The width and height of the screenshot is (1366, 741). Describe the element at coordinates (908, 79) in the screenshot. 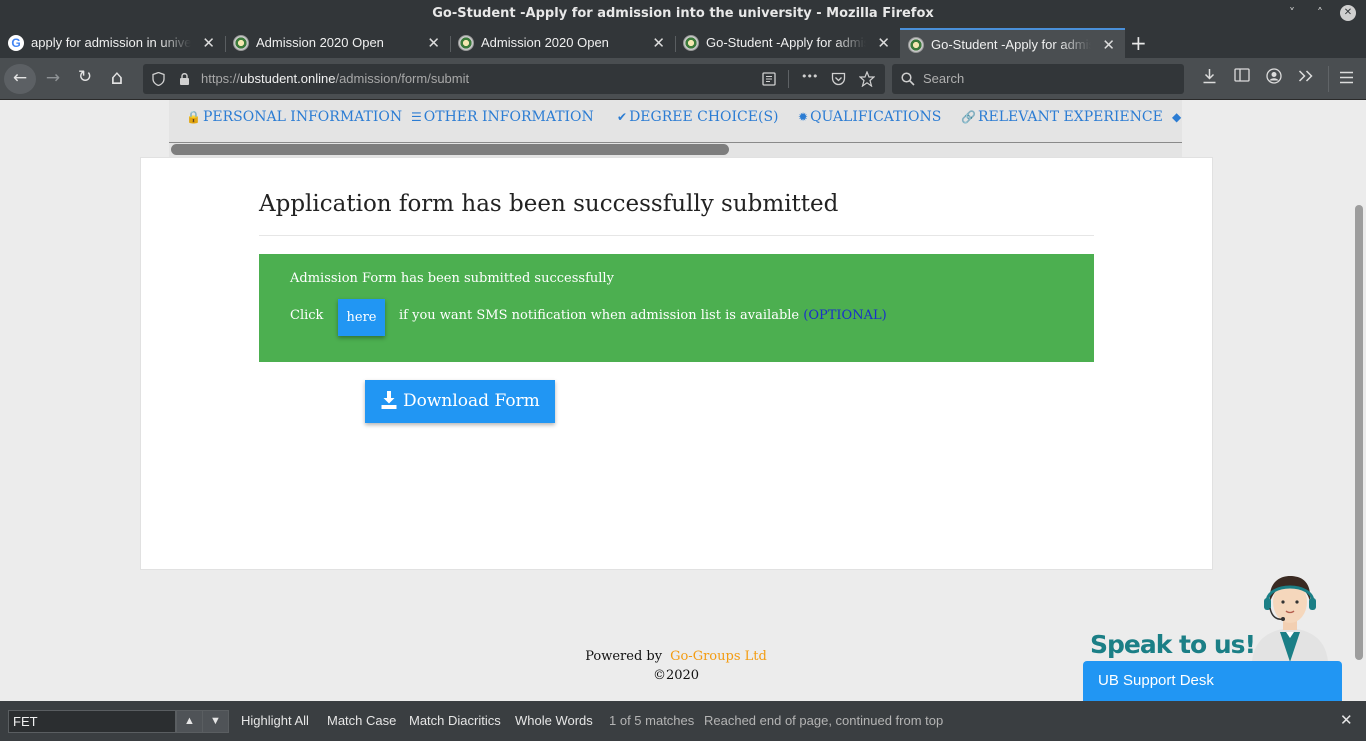

I see `search-icon` at that location.